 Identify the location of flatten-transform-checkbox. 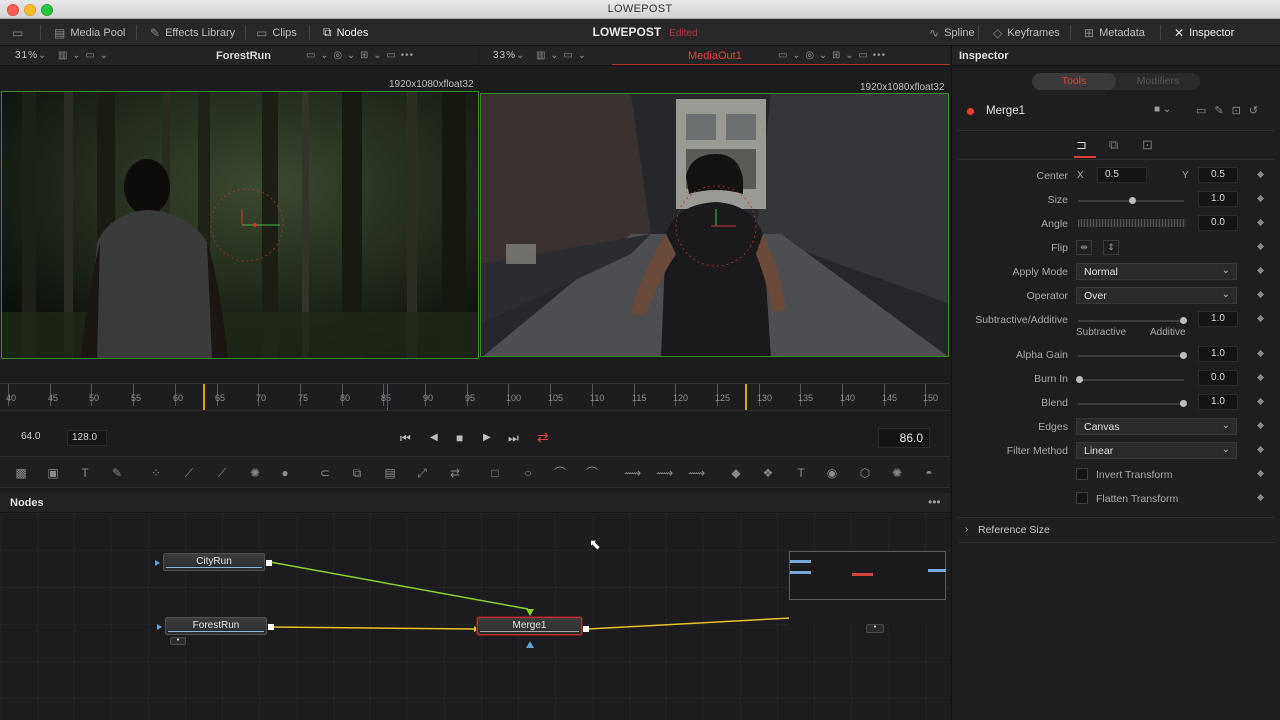
(1082, 498).